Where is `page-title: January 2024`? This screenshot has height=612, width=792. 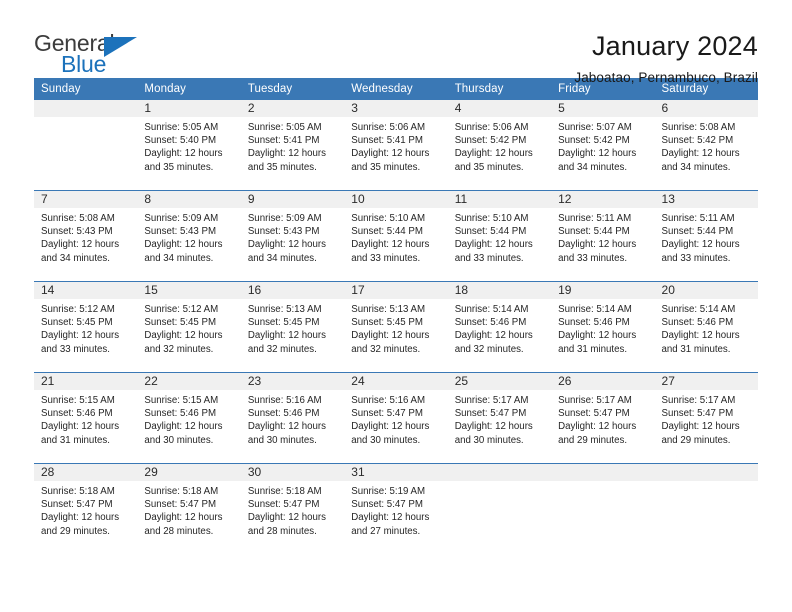
page-title: January 2024 is located at coordinates (674, 46).